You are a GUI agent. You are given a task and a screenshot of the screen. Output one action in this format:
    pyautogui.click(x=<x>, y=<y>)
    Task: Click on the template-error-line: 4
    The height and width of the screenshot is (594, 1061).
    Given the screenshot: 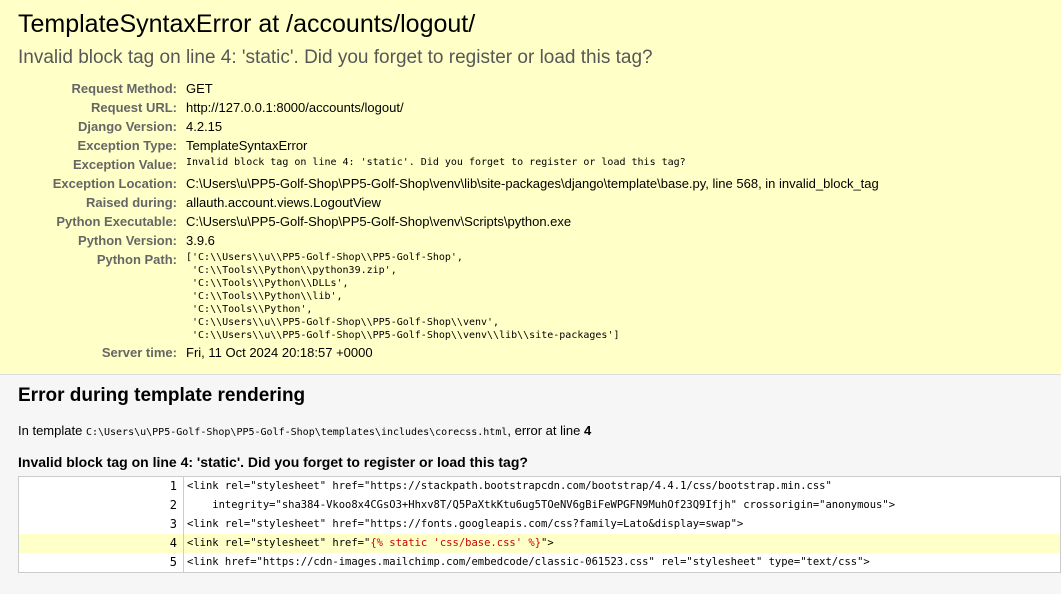 What is the action you would take?
    pyautogui.click(x=587, y=430)
    